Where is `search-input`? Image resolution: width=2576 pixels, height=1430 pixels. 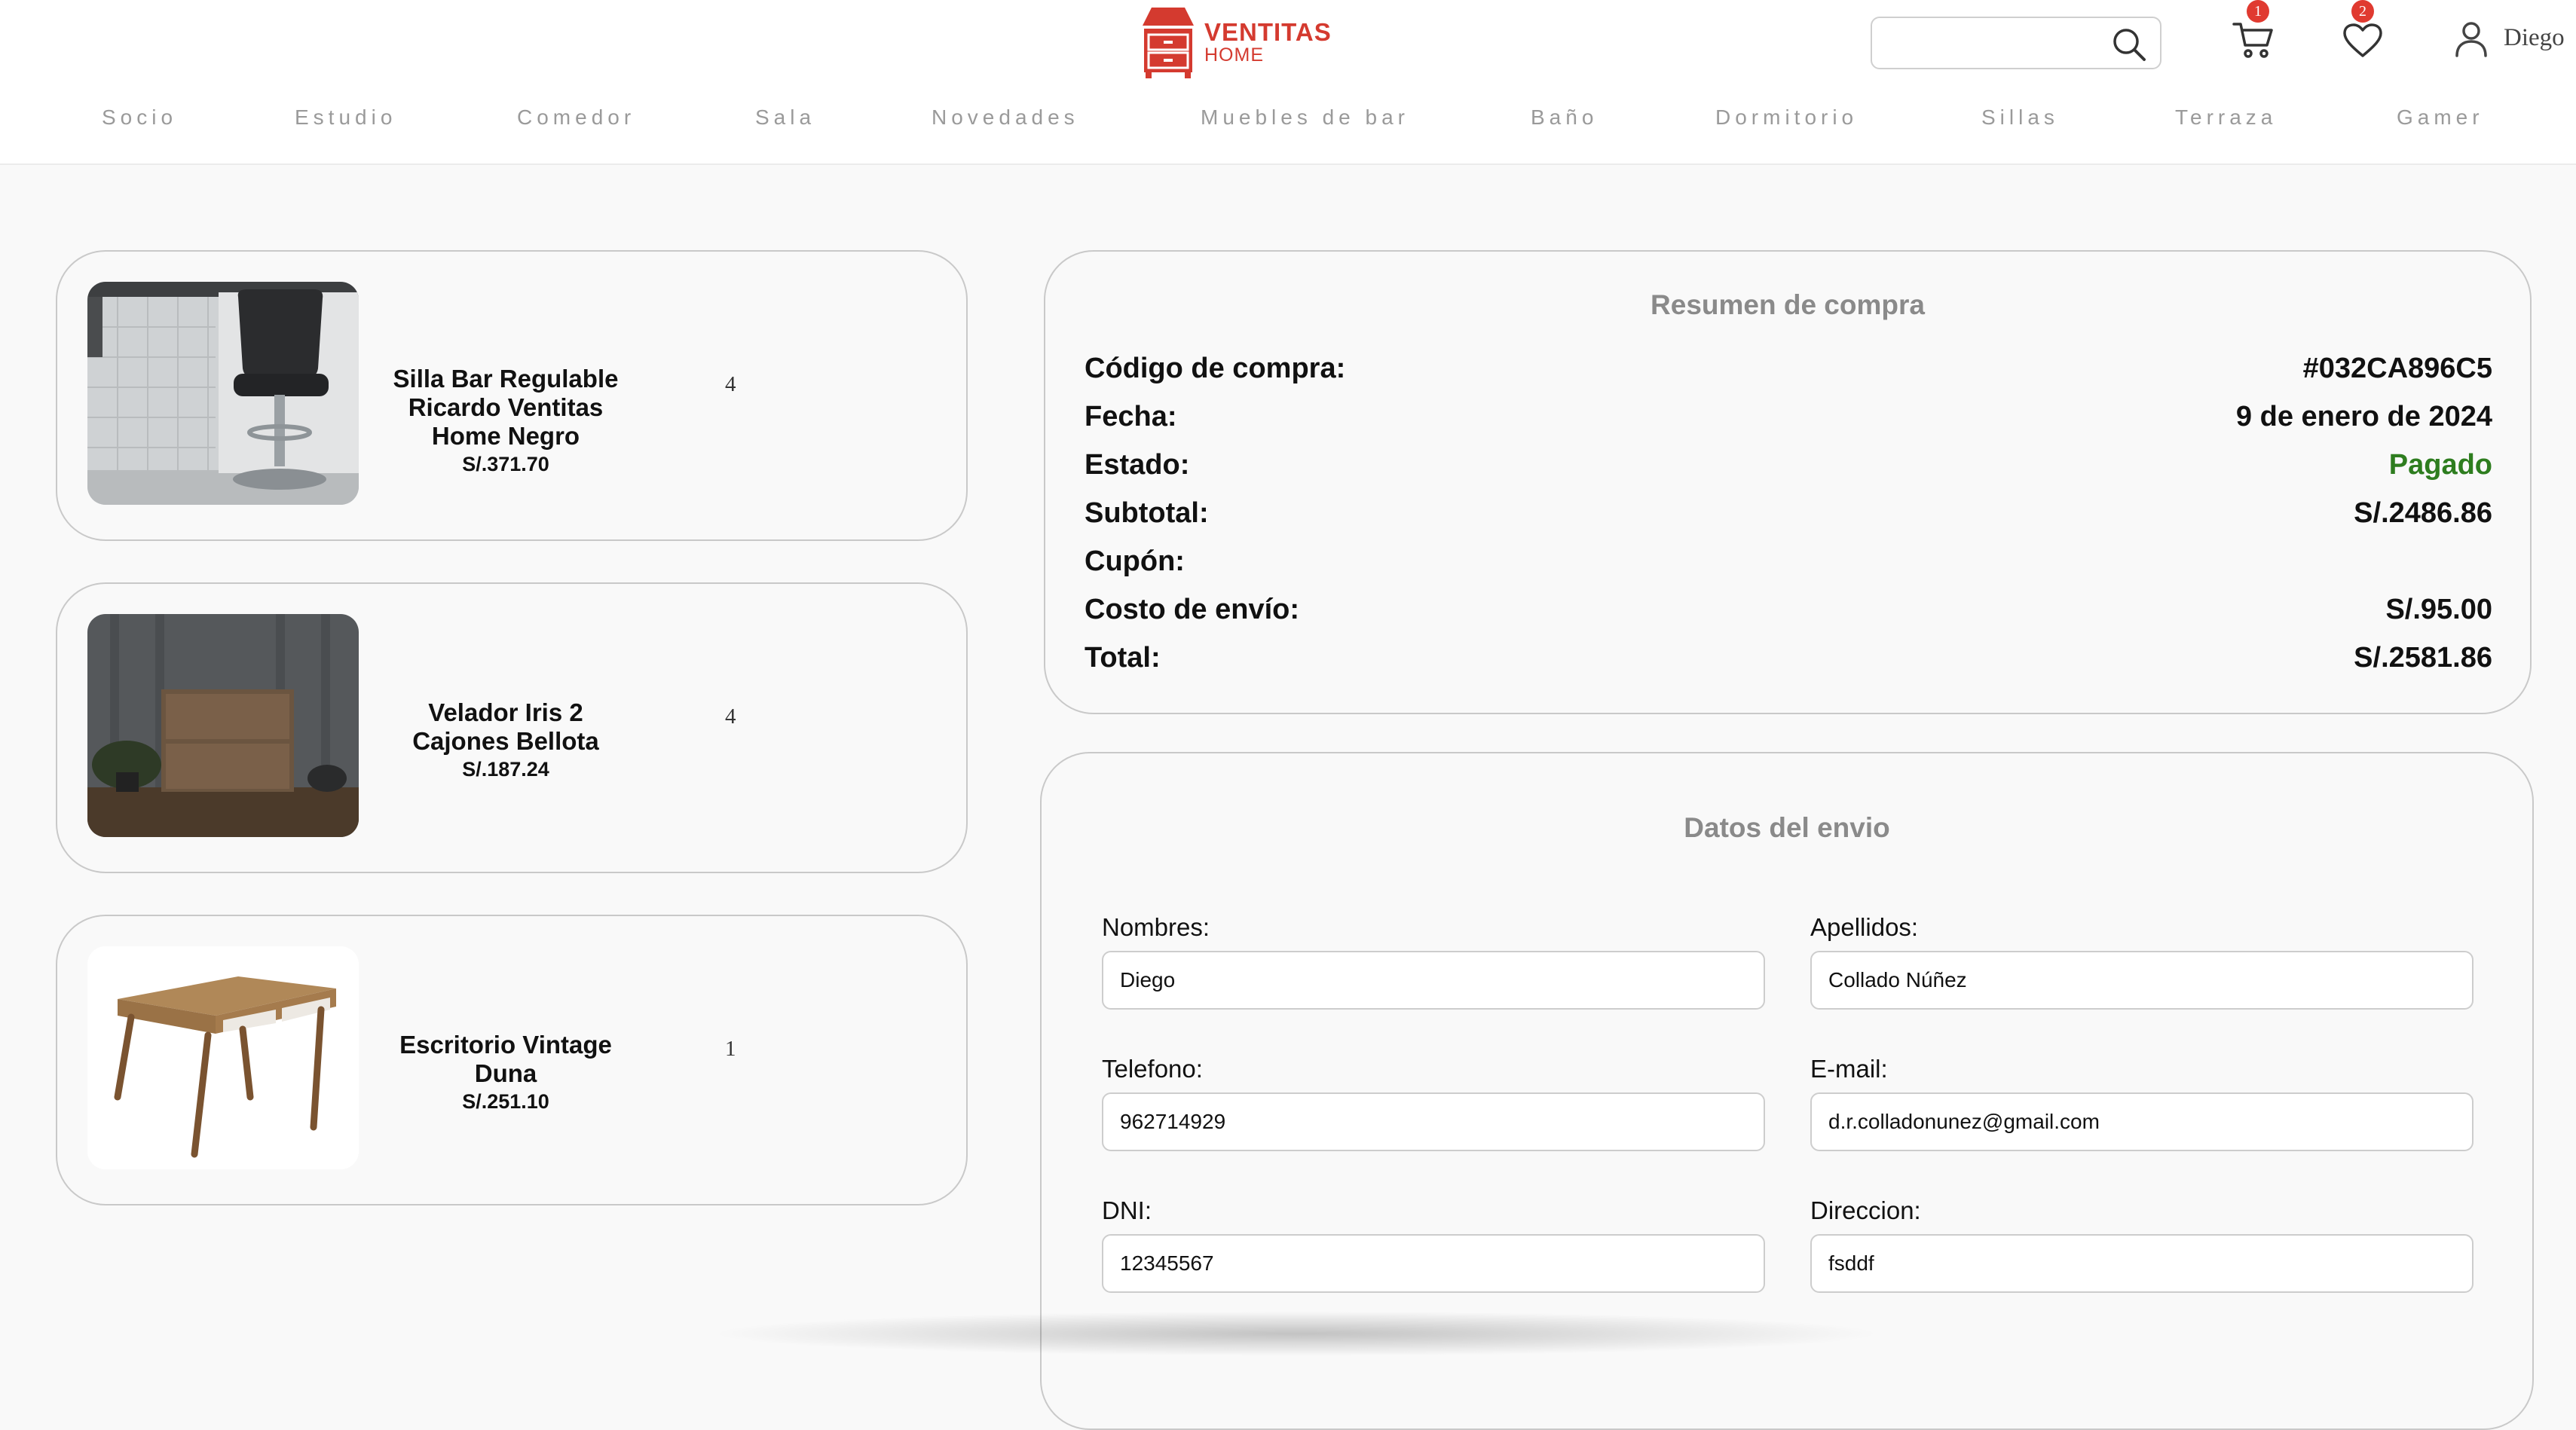
search-input is located at coordinates (1995, 45).